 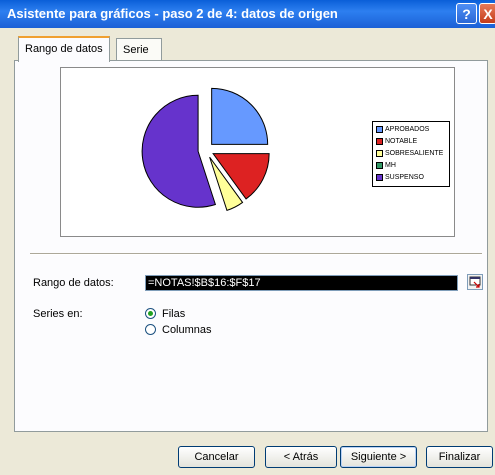 I want to click on legend-item: APROBADOS, so click(x=411, y=130).